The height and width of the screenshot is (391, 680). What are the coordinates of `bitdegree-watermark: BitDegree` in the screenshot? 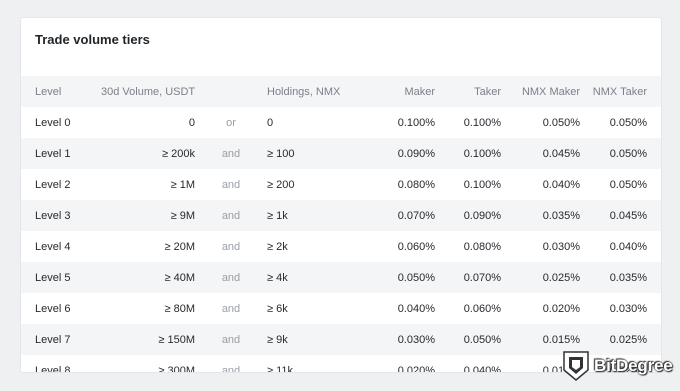 It's located at (620, 366).